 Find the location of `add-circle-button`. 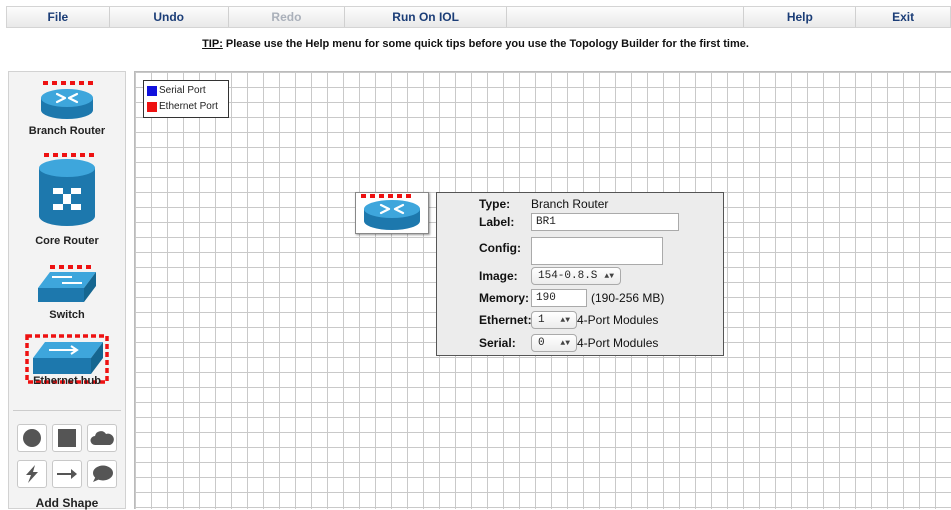

add-circle-button is located at coordinates (32, 438).